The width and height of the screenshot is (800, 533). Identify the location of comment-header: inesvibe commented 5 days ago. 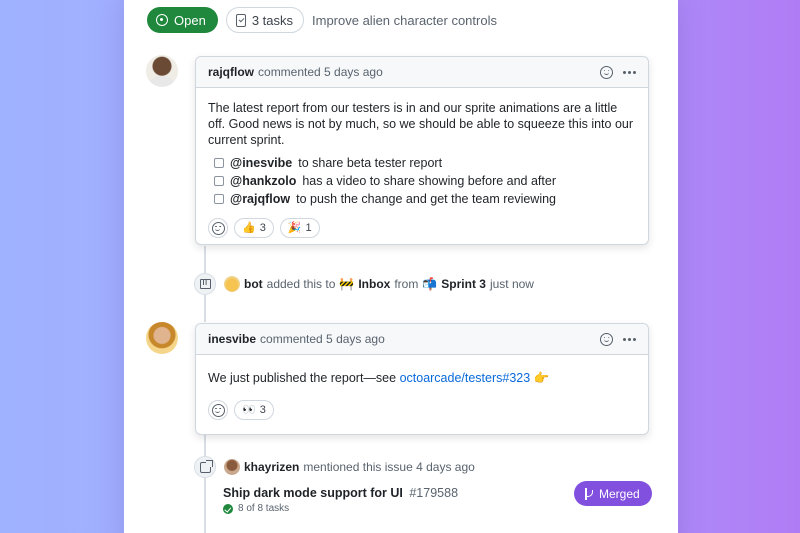
(422, 339).